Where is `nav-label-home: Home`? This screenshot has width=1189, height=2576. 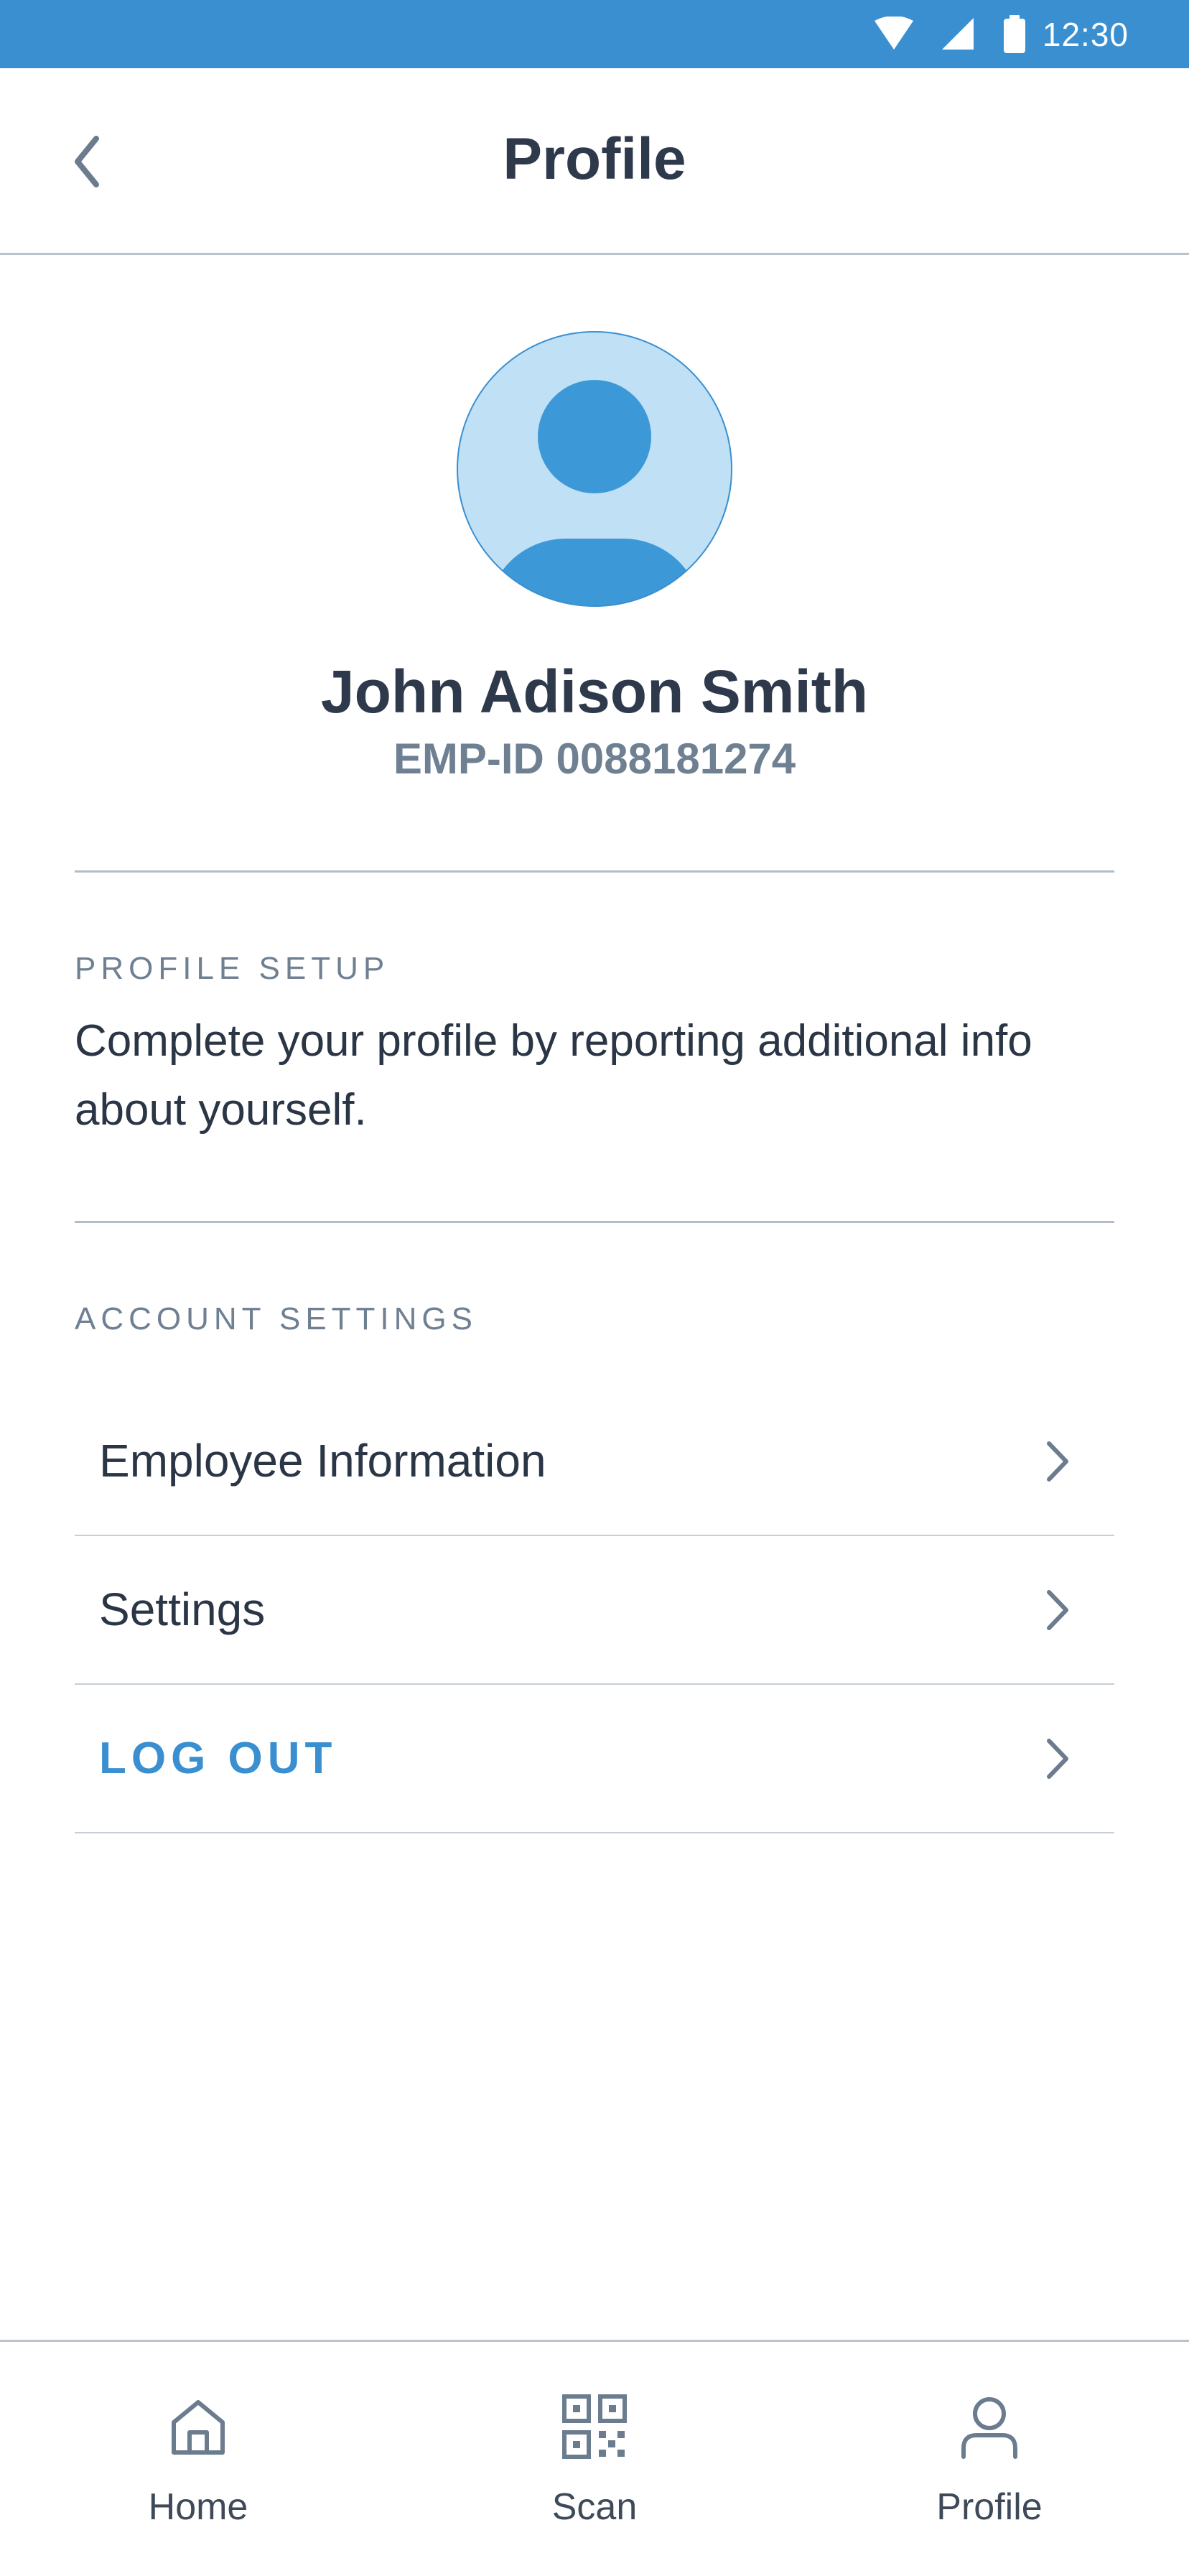
nav-label-home: Home is located at coordinates (198, 2507).